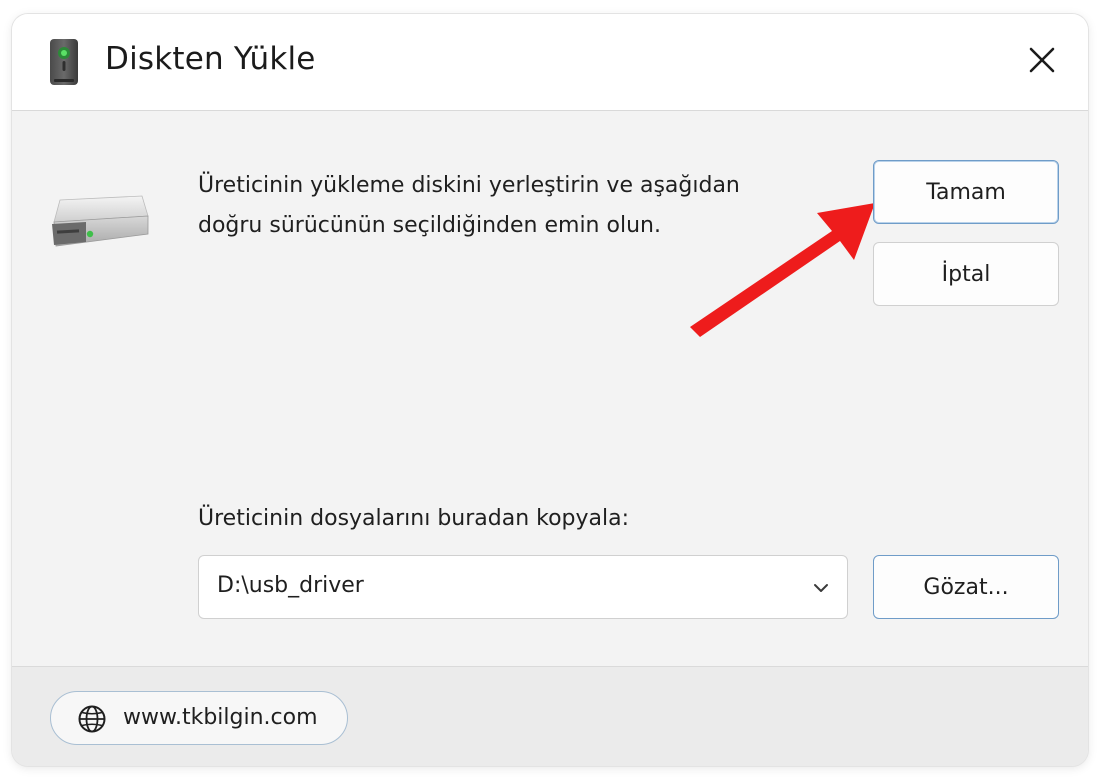 Image resolution: width=1102 pixels, height=780 pixels. What do you see at coordinates (966, 274) in the screenshot?
I see `cancel-button: İptal` at bounding box center [966, 274].